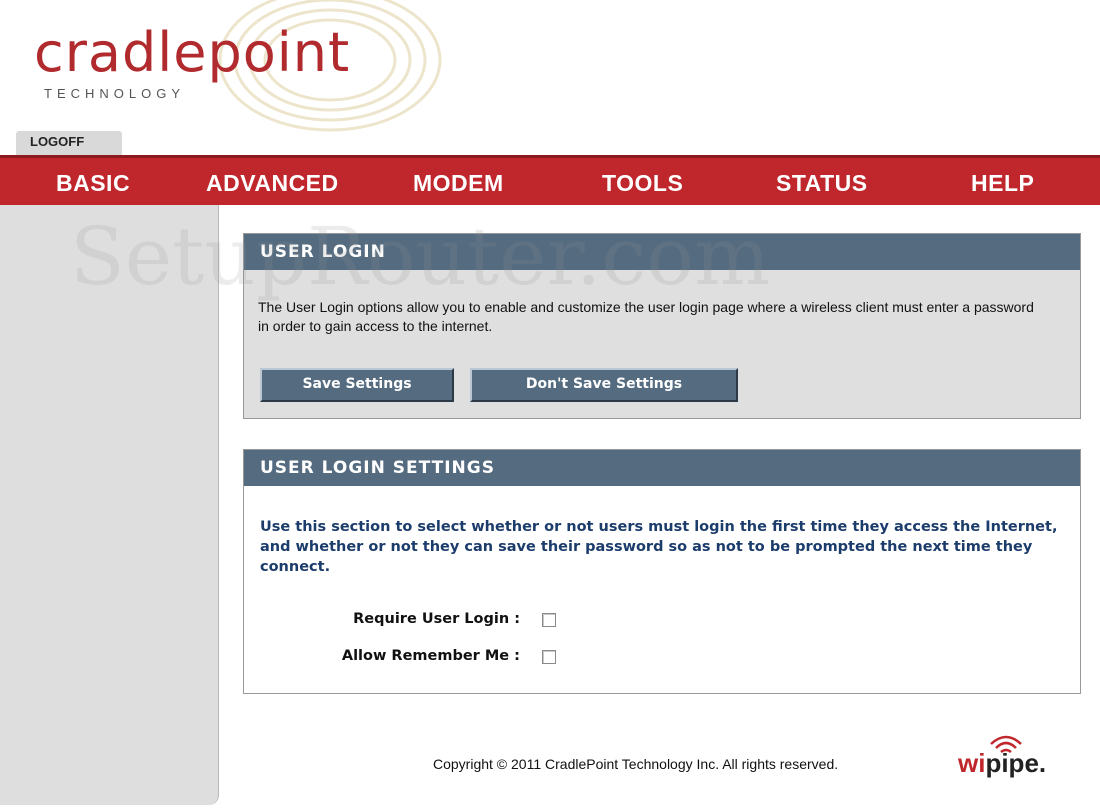 The height and width of the screenshot is (810, 1100). What do you see at coordinates (549, 620) in the screenshot?
I see `require-user-login-checkbox` at bounding box center [549, 620].